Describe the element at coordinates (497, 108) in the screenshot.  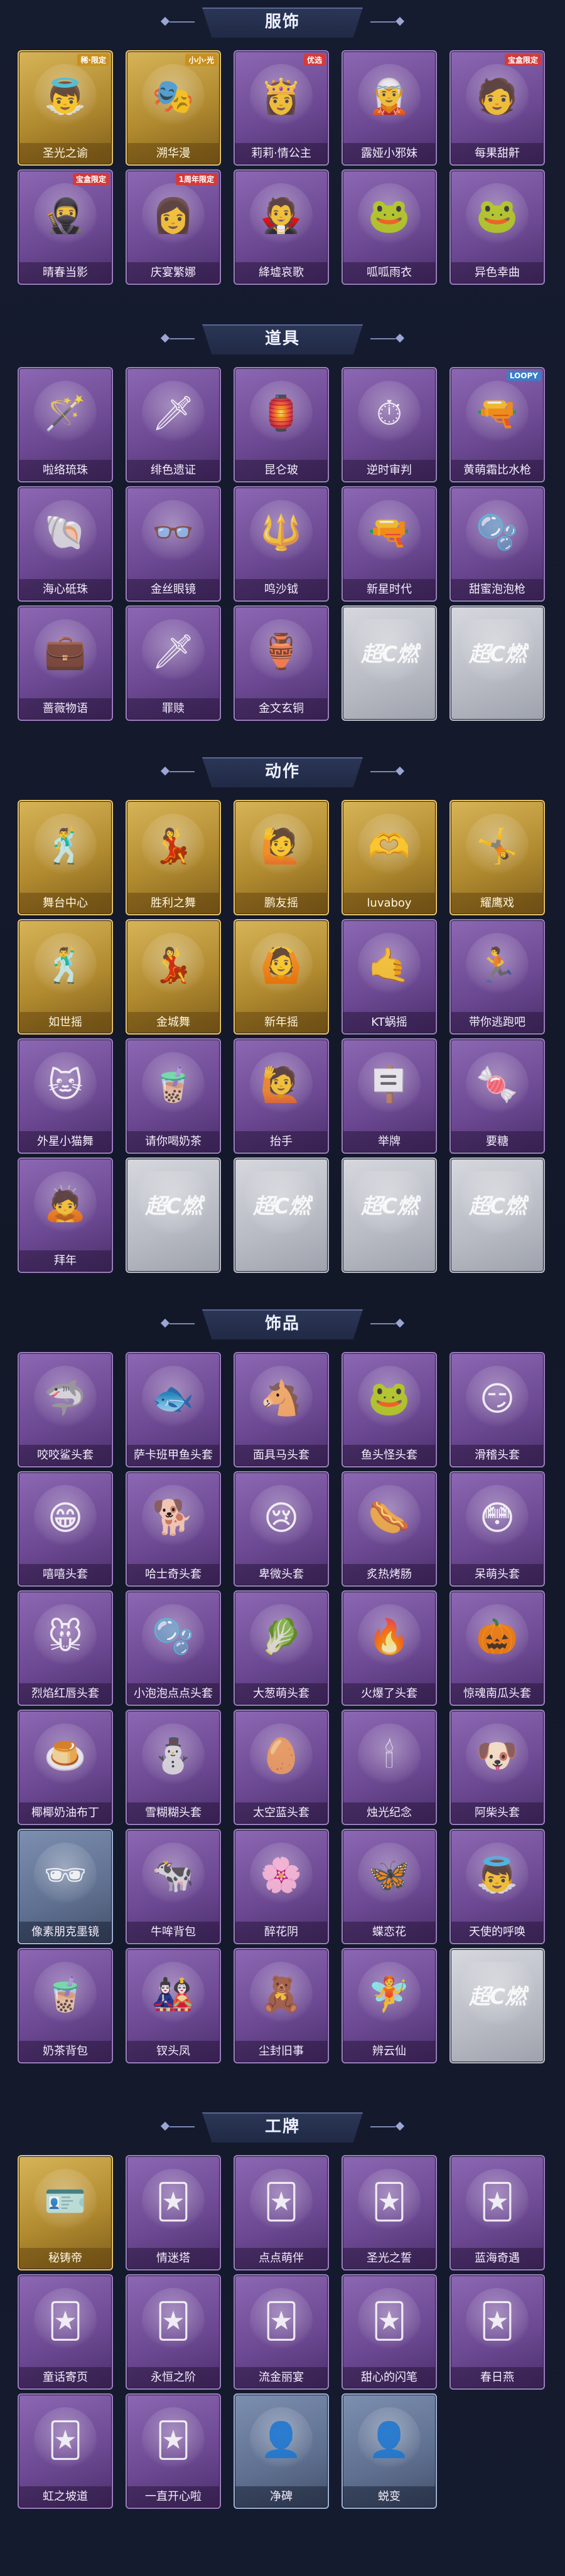
I see `item-card: 🧑 宝盒限定 每果甜鼾` at that location.